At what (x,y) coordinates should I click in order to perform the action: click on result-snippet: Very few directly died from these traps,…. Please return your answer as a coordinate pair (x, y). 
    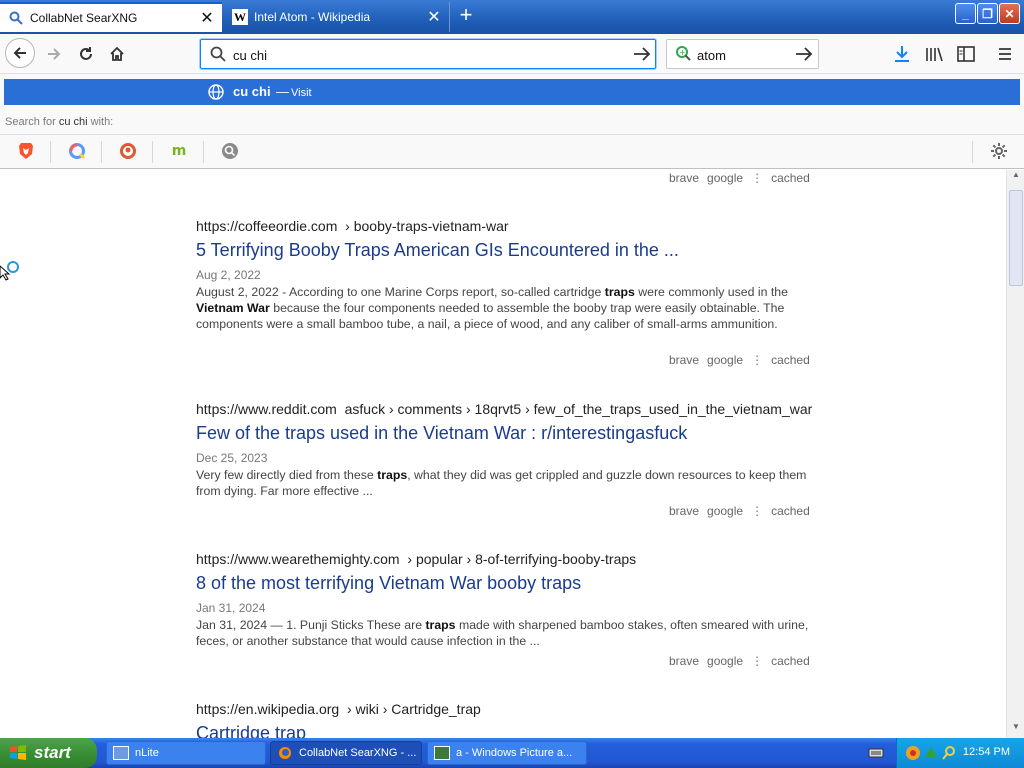
    Looking at the image, I should click on (506, 483).